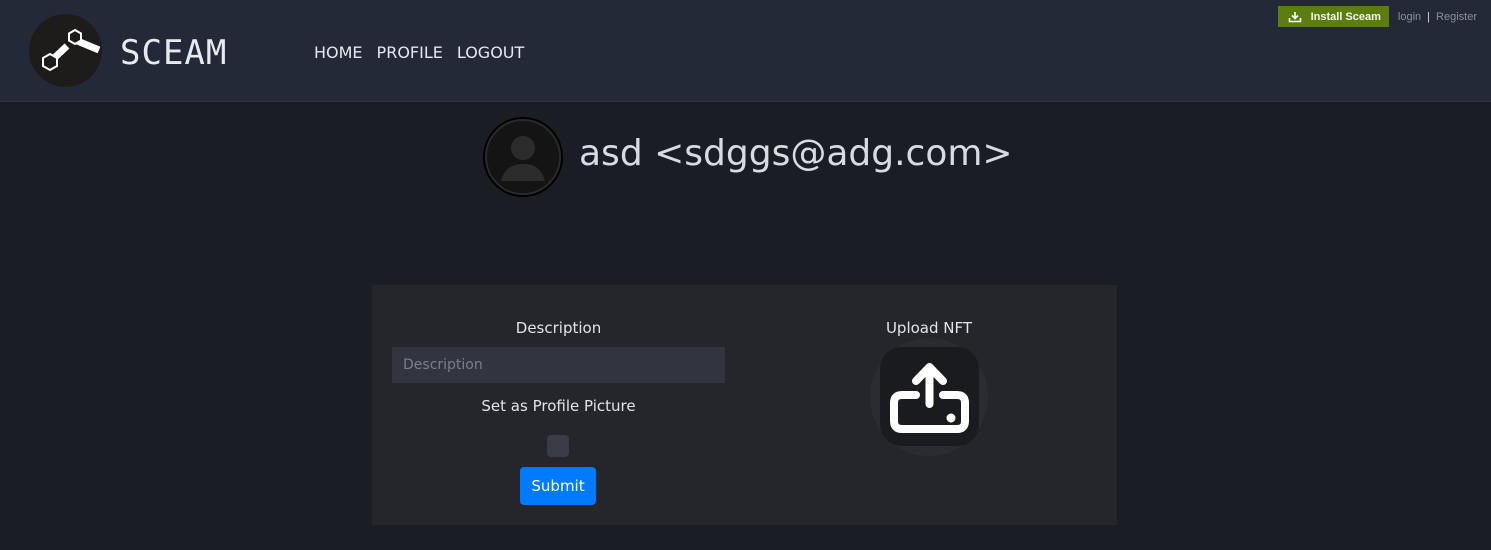 The image size is (1491, 550). I want to click on sceam-logo-icon, so click(65, 50).